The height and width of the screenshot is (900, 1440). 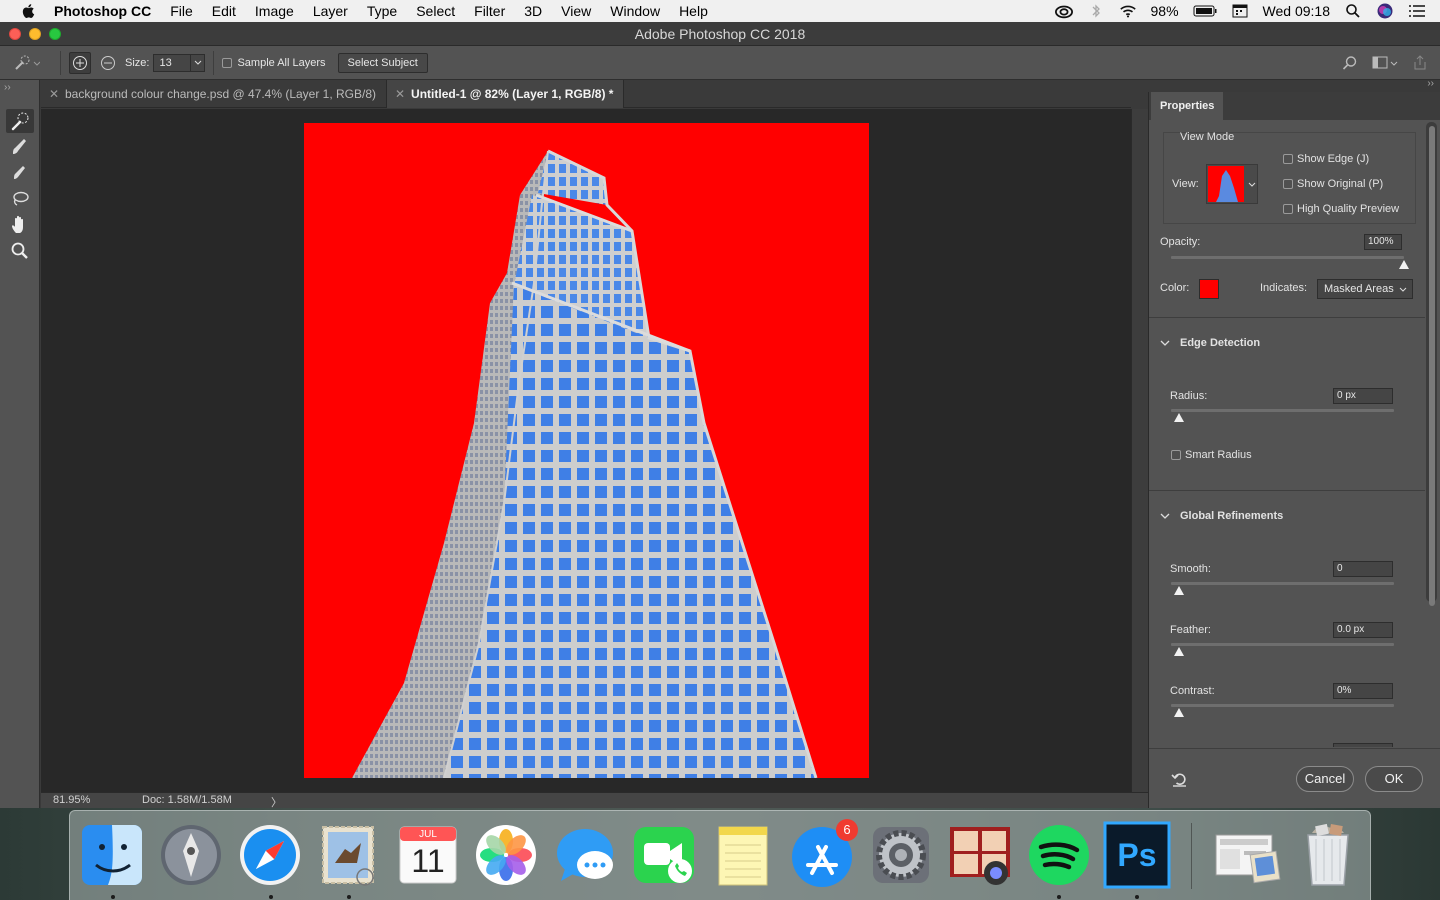 What do you see at coordinates (1179, 590) in the screenshot?
I see `smooth-slider-thumb` at bounding box center [1179, 590].